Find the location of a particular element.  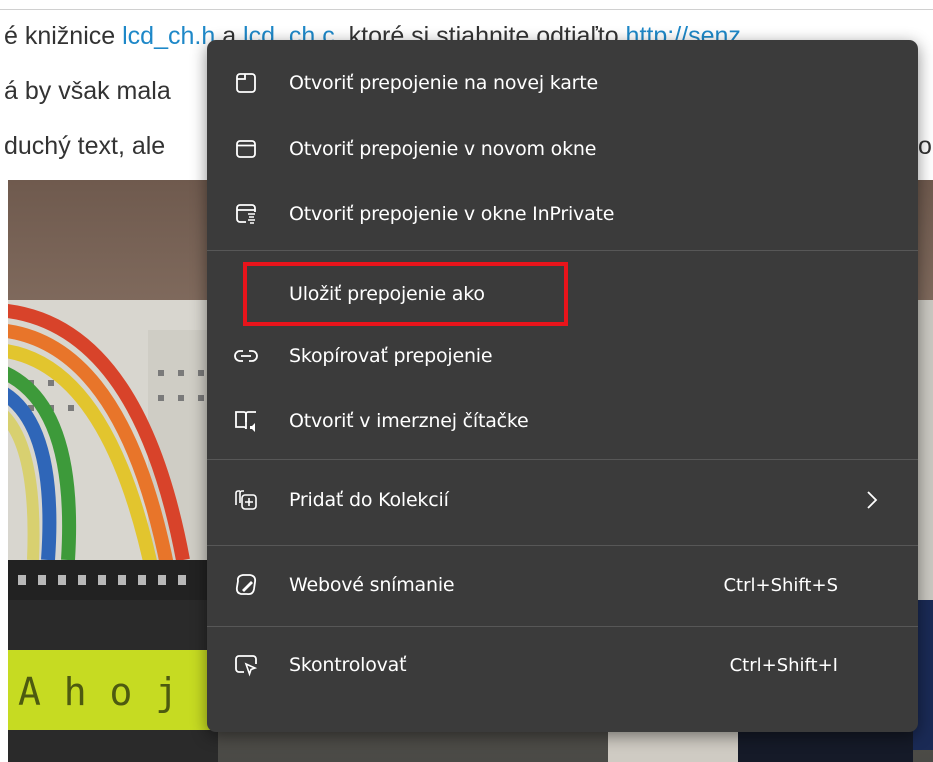

svg-text: A h o j is located at coordinates (98, 692).